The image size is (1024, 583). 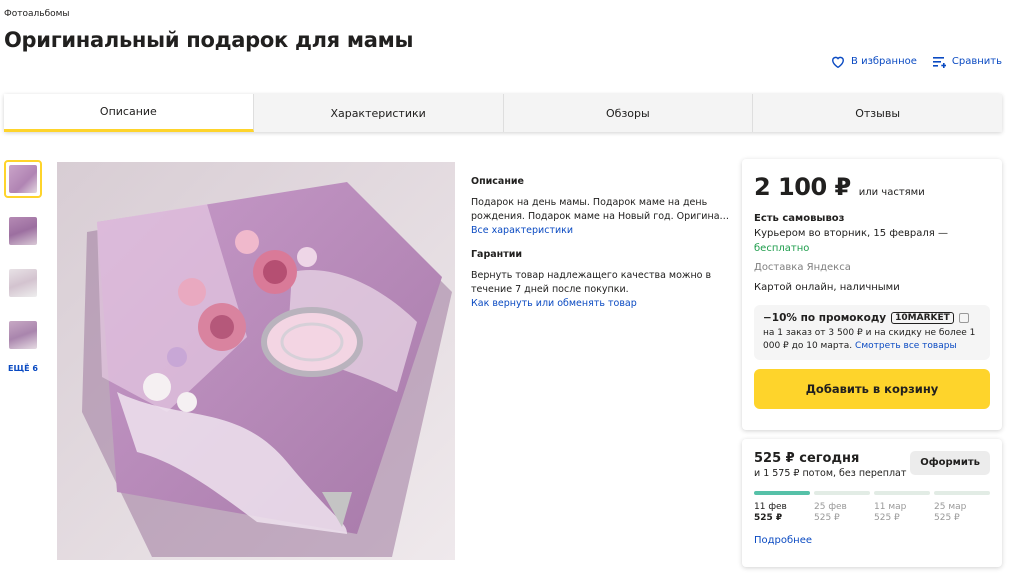 I want to click on tab-reviews-video: Обзоры, so click(x=628, y=113).